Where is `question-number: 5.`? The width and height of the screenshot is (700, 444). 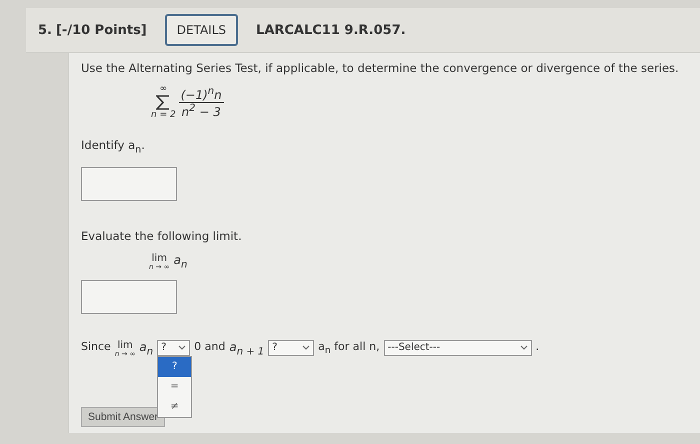
question-number: 5. is located at coordinates (45, 30).